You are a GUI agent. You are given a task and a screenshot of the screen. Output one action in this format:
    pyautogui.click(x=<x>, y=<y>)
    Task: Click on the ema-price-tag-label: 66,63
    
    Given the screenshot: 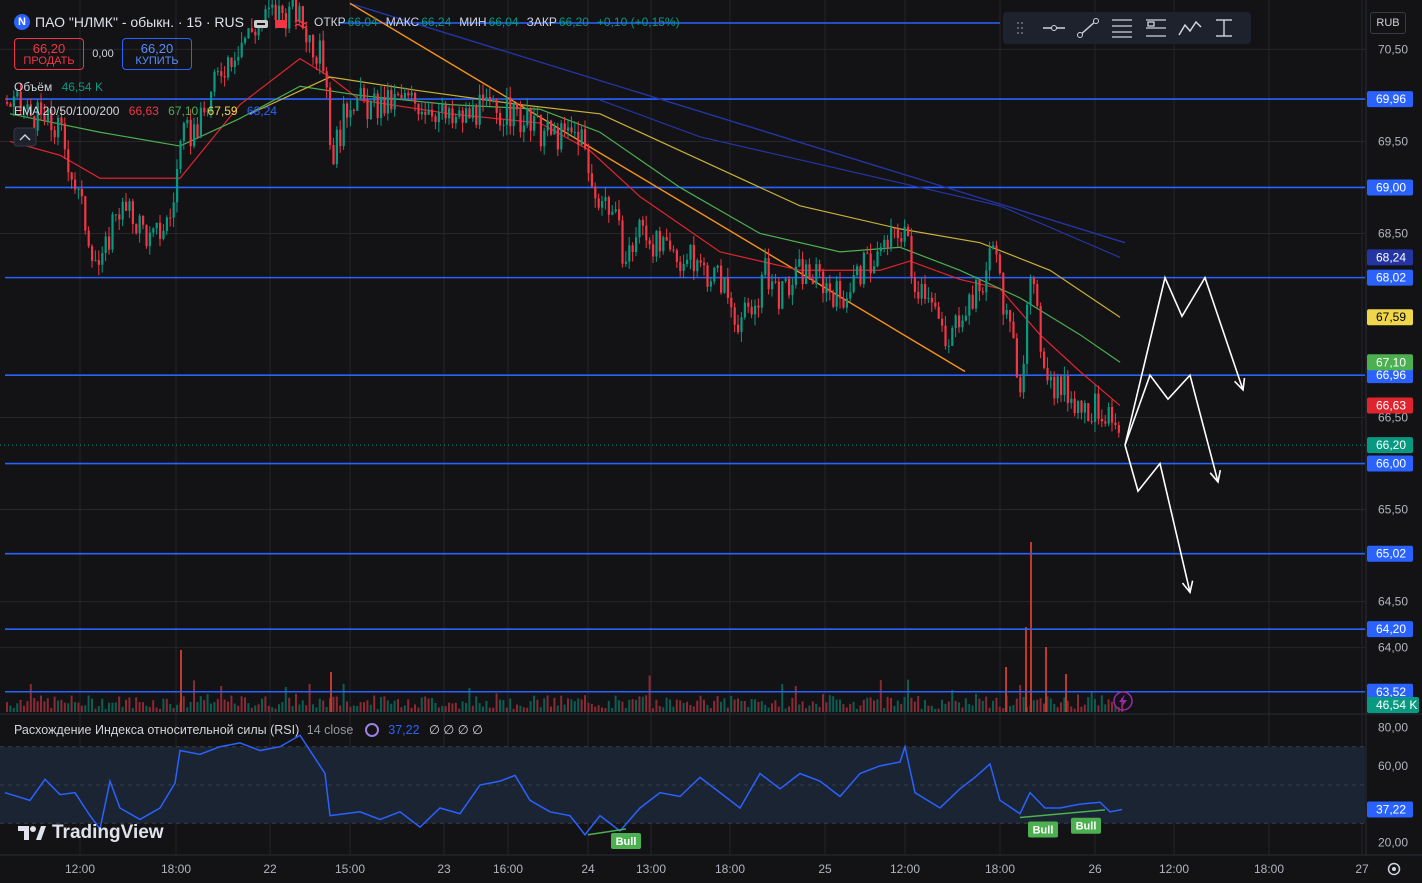 What is the action you would take?
    pyautogui.click(x=1391, y=406)
    